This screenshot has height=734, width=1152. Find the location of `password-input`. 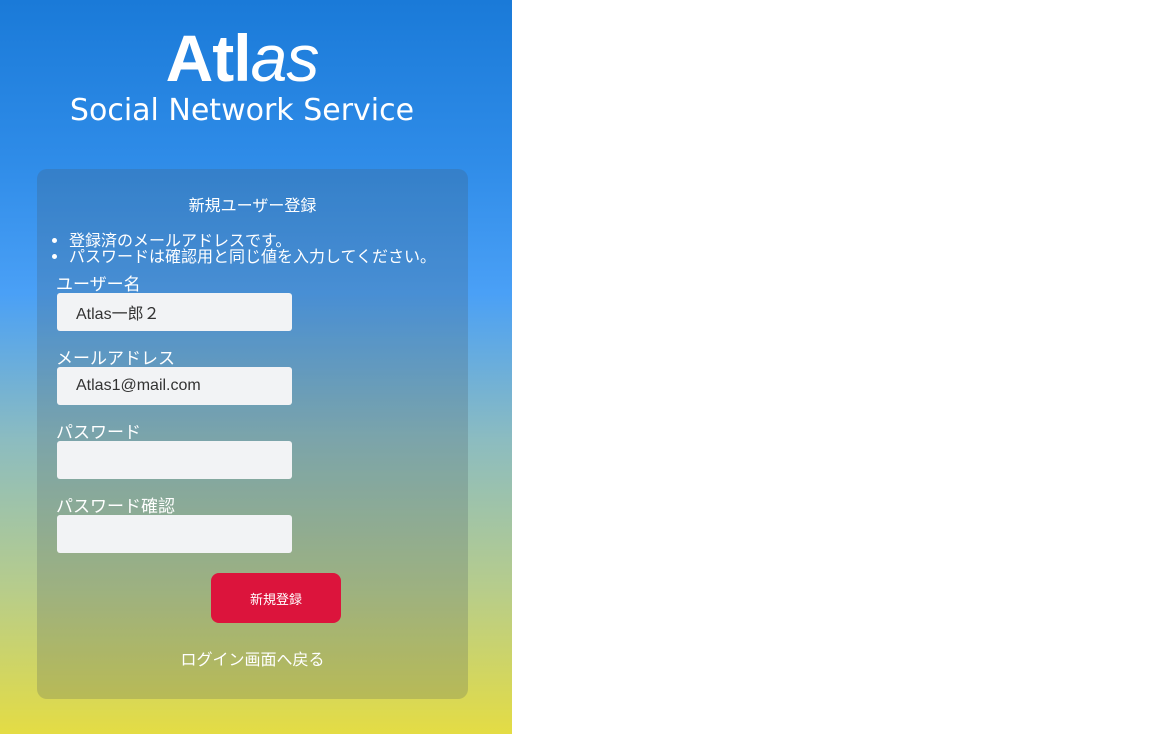

password-input is located at coordinates (174, 460).